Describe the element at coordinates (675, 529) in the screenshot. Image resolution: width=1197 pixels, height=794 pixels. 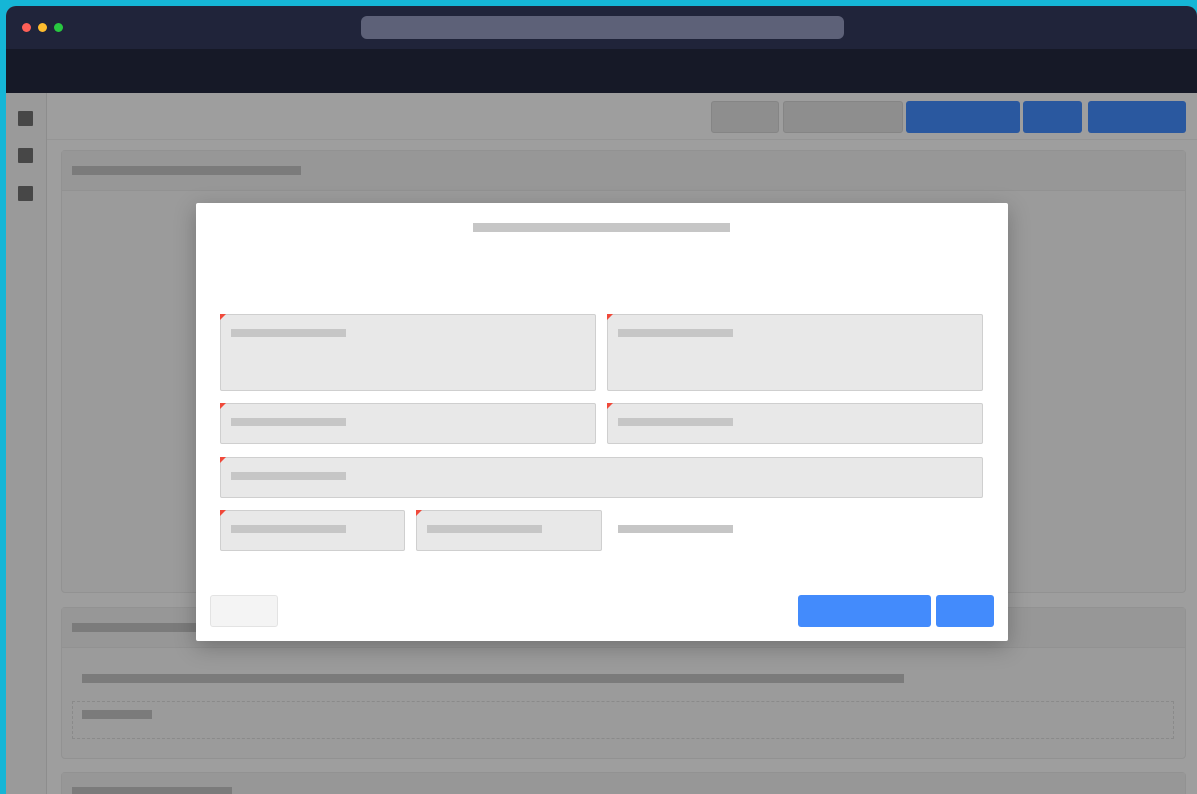
I see `form-helper-text` at that location.